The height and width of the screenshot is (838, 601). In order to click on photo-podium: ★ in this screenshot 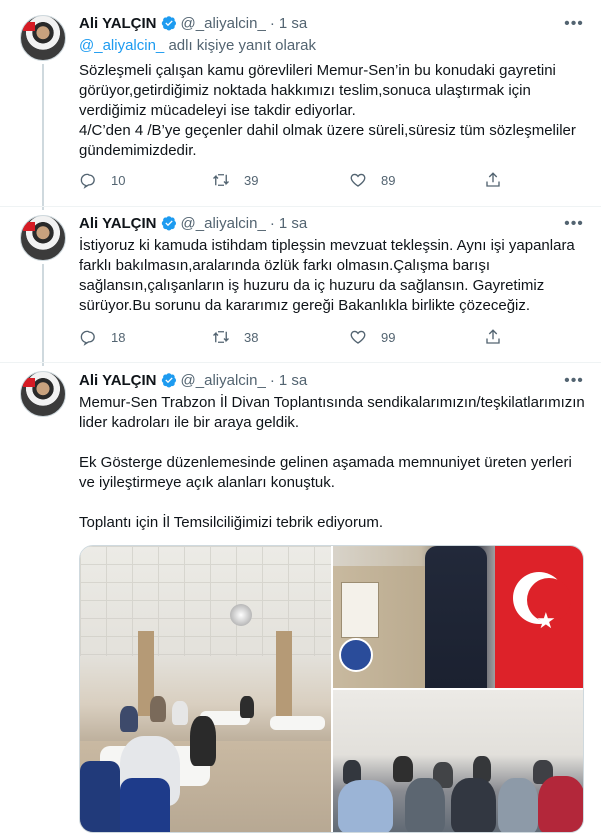, I will do `click(458, 617)`.